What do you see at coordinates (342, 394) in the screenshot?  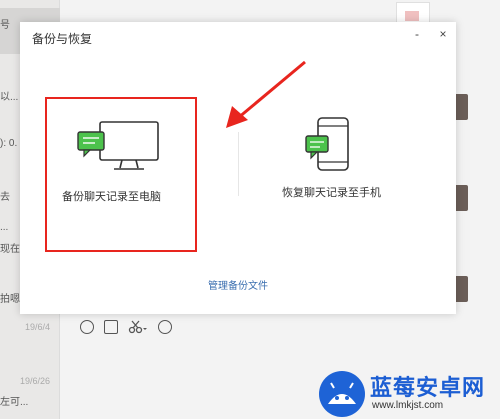 I see `android-logo-icon` at bounding box center [342, 394].